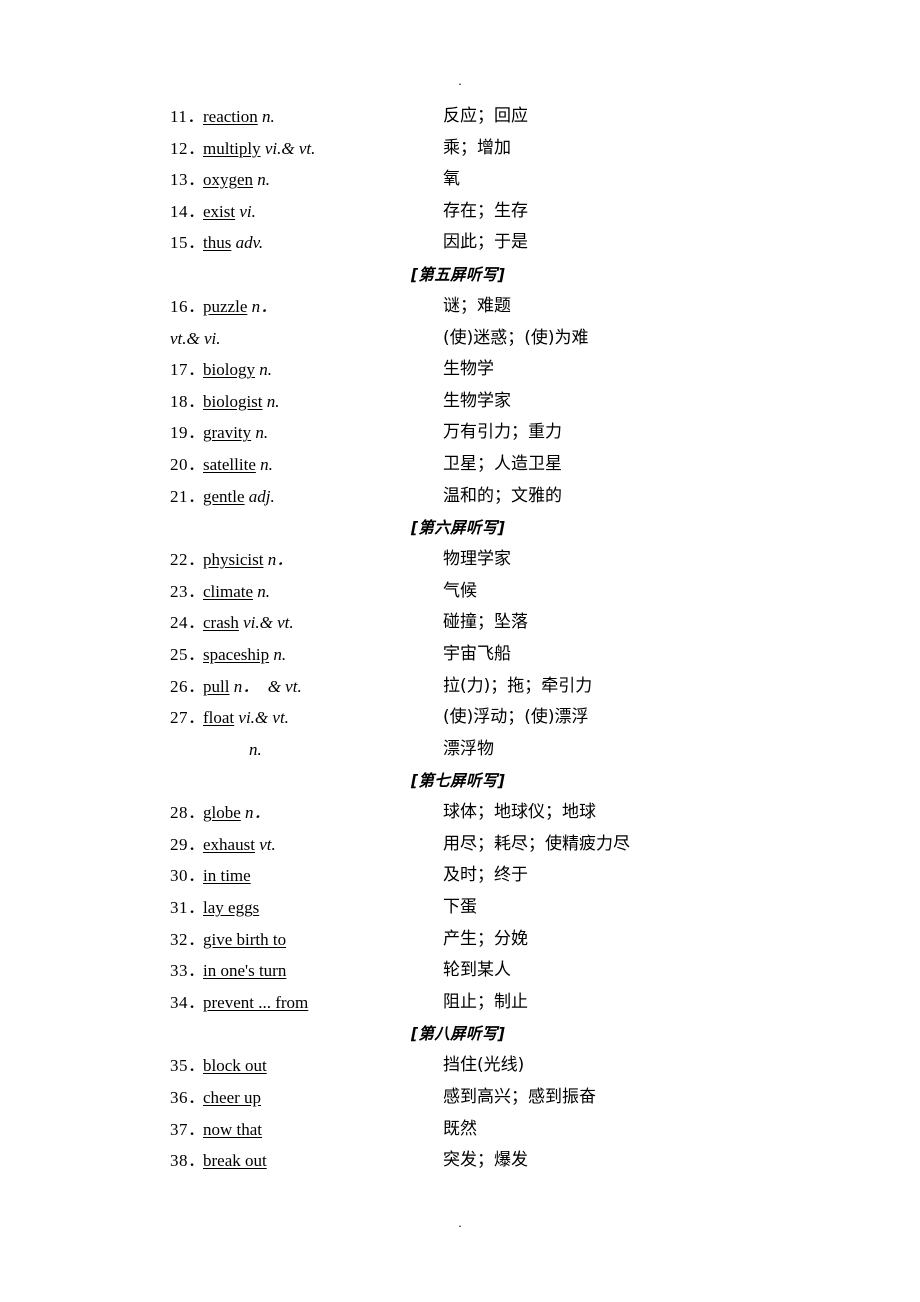 The image size is (920, 1302). Describe the element at coordinates (485, 1160) in the screenshot. I see `entry-chinese-meaning: 突发；爆发` at that location.